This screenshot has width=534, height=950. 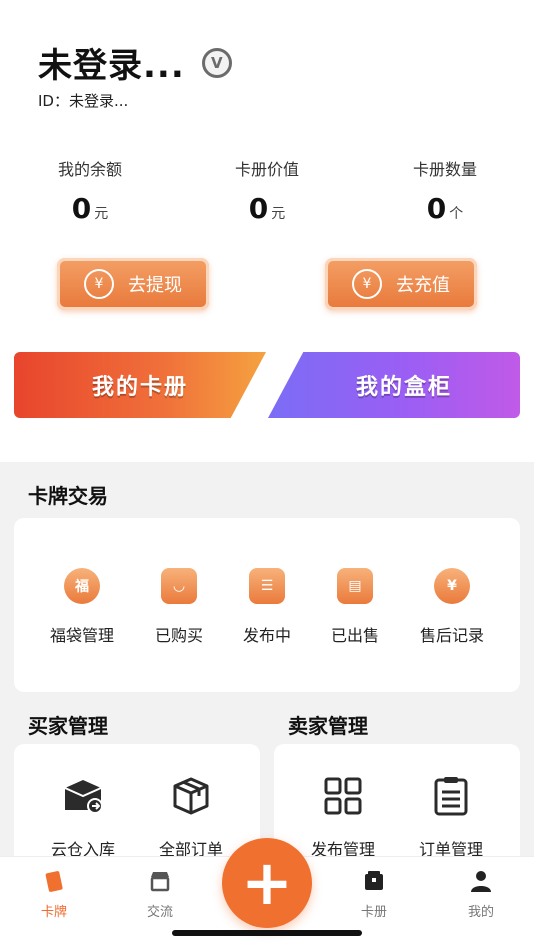 What do you see at coordinates (267, 586) in the screenshot?
I see `publishing-doc-icon: ☰` at bounding box center [267, 586].